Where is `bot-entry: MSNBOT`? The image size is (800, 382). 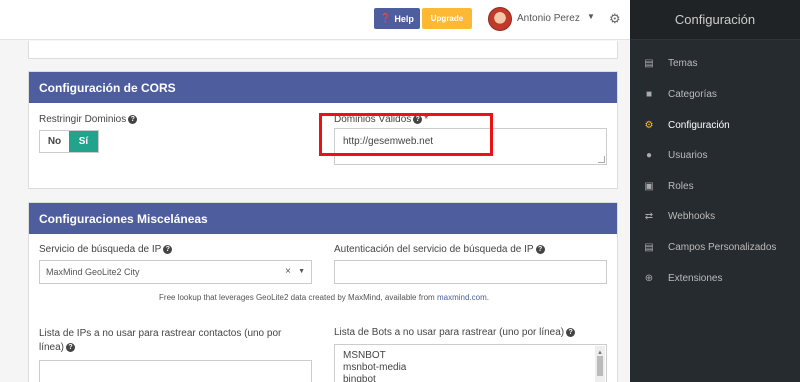
bot-entry: MSNBOT is located at coordinates (364, 355).